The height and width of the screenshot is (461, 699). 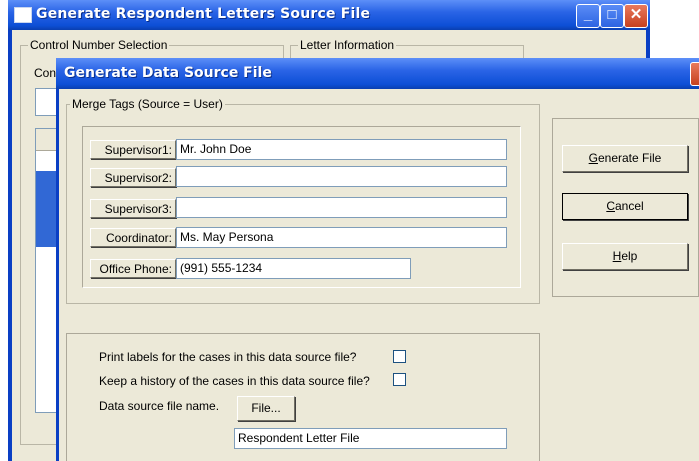 I want to click on help-label: elp, so click(x=629, y=256).